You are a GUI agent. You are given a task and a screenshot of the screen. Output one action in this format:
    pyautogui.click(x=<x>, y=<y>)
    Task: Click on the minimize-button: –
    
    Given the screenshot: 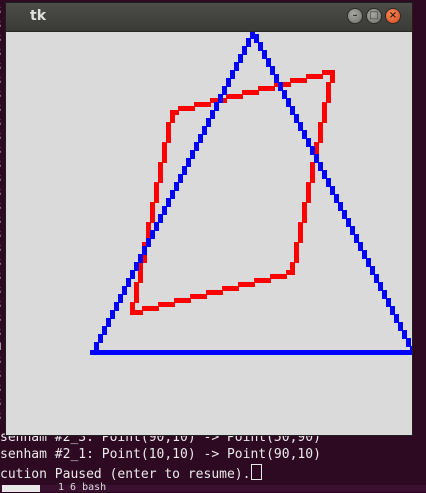 What is the action you would take?
    pyautogui.click(x=355, y=16)
    